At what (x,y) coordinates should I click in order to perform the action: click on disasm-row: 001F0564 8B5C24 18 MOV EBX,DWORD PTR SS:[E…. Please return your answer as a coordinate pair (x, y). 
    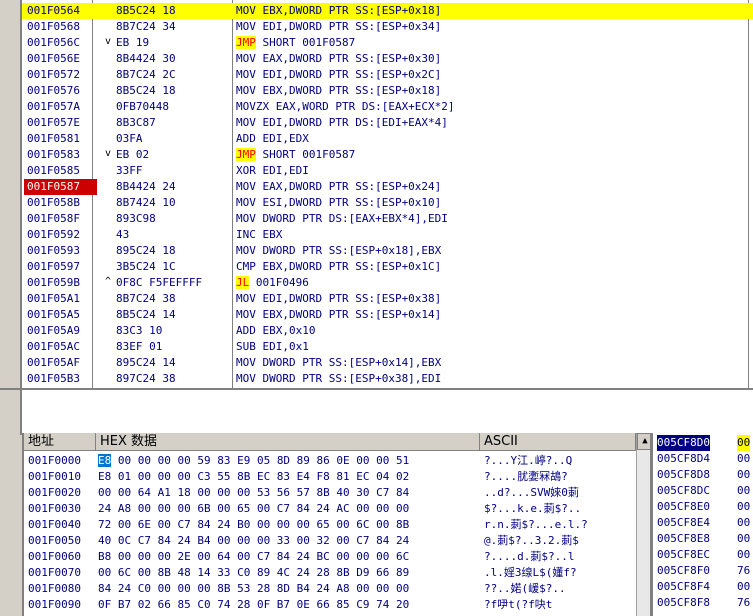
    Looking at the image, I should click on (387, 11).